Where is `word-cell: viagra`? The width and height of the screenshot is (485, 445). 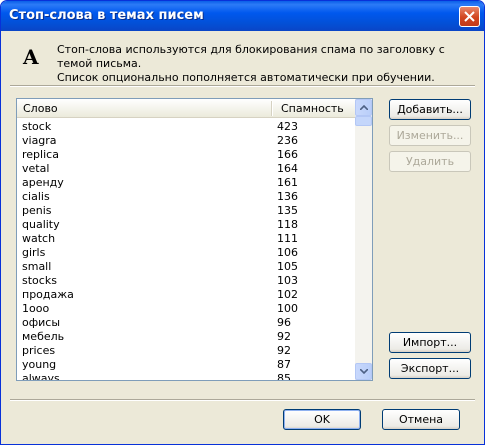 word-cell: viagra is located at coordinates (39, 140).